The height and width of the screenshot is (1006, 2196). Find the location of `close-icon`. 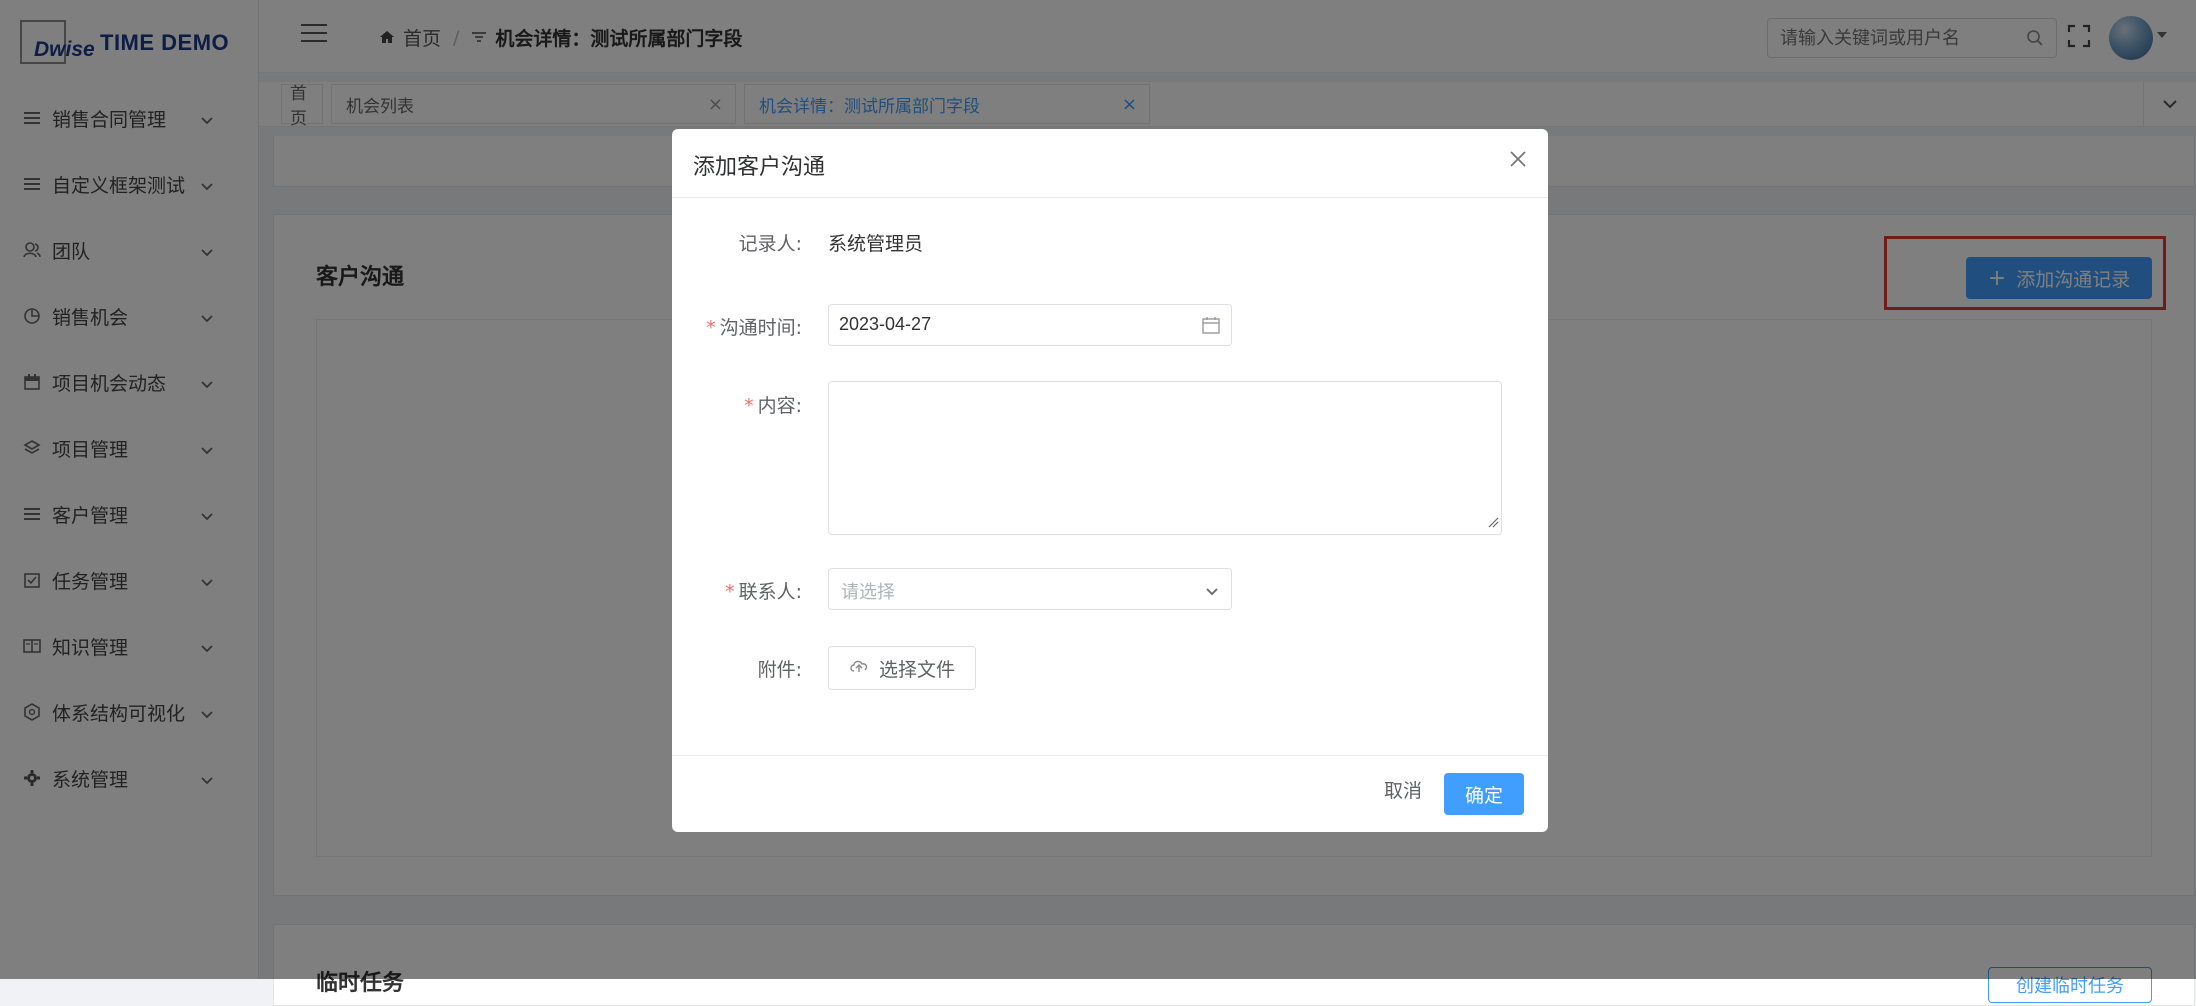

close-icon is located at coordinates (1518, 159).